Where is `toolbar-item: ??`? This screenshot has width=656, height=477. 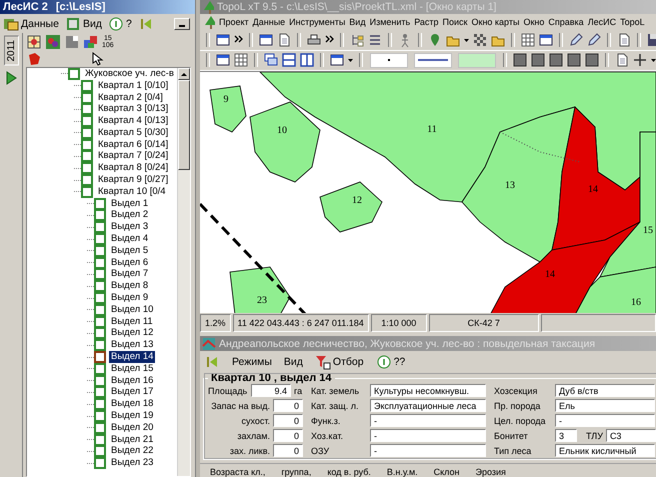 toolbar-item: ?? is located at coordinates (400, 362).